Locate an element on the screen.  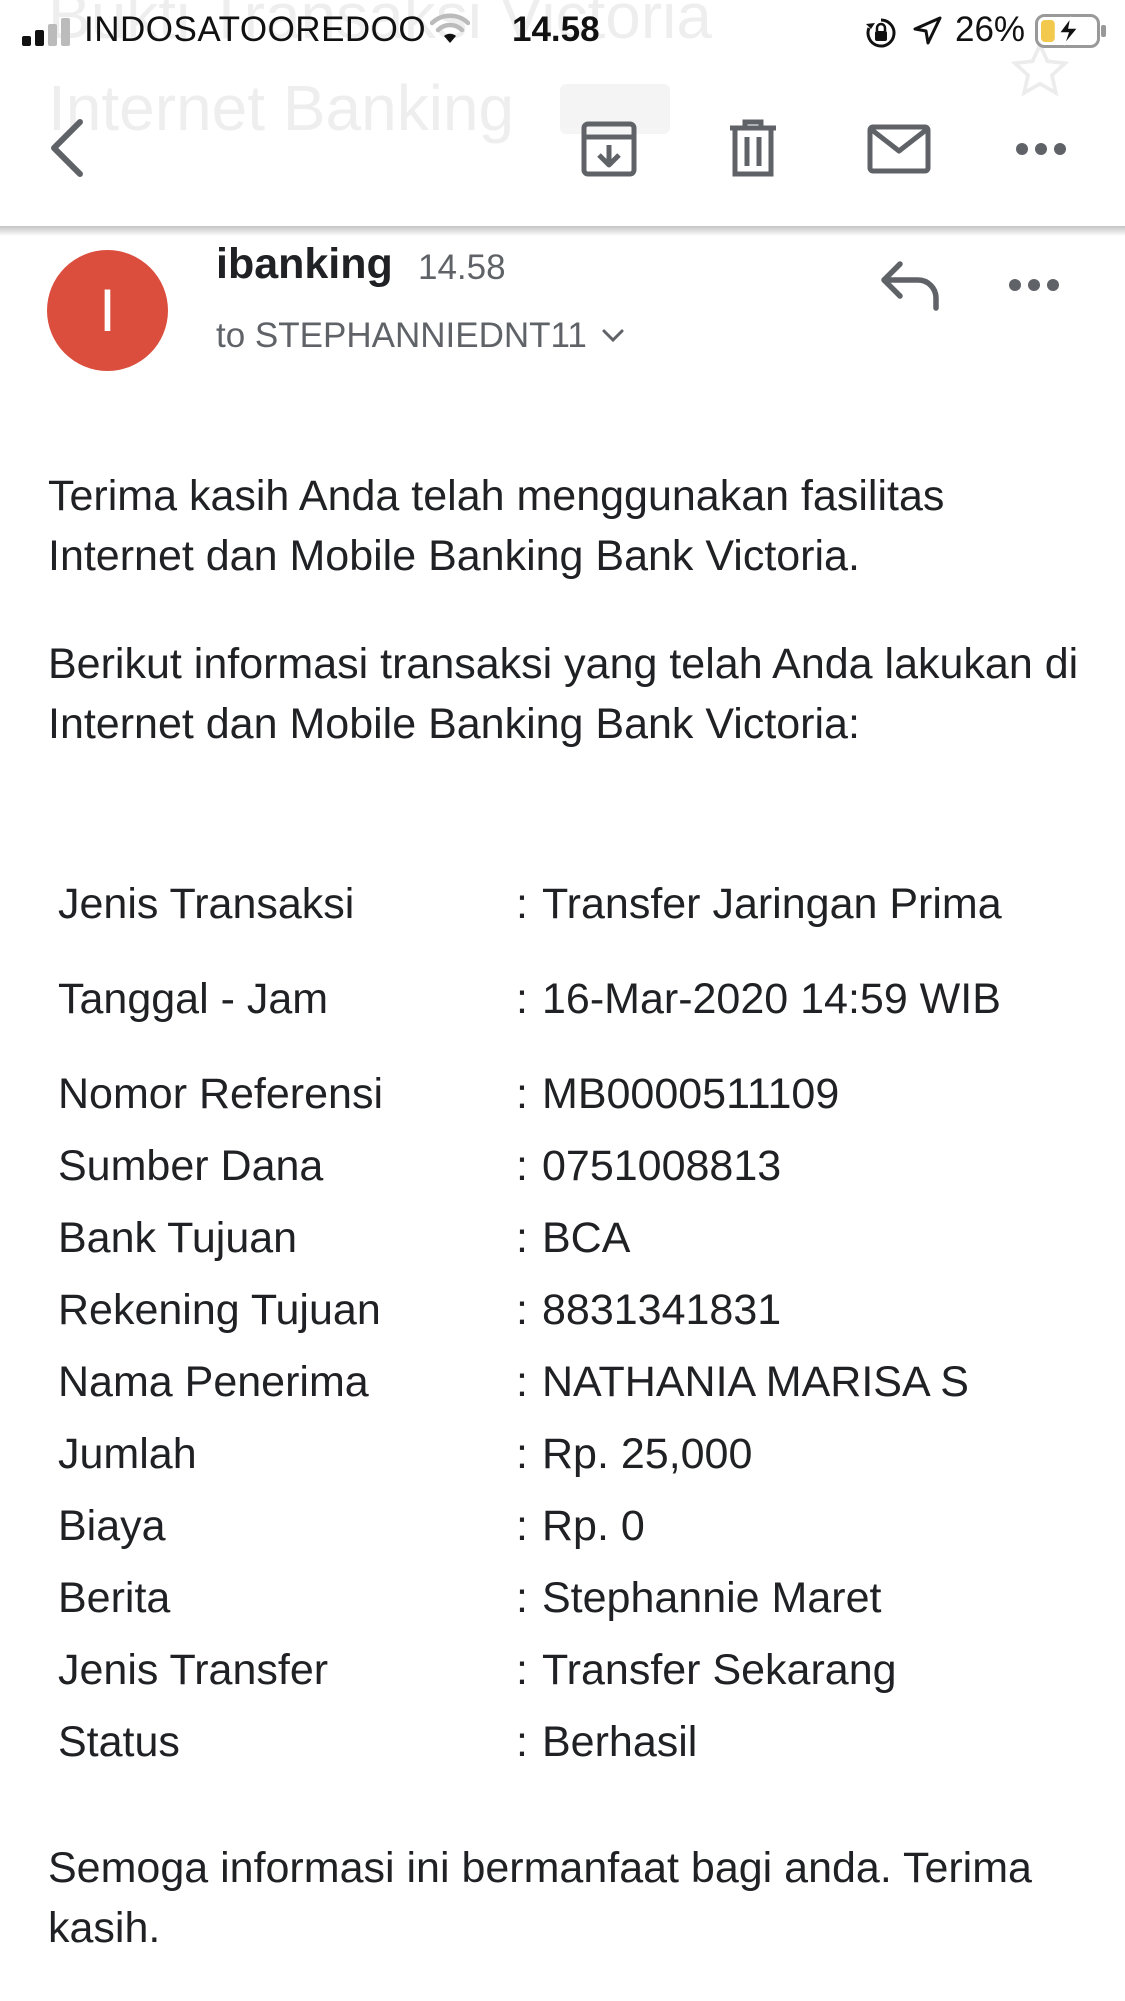
transaction-label: Nama Penerima is located at coordinates (213, 1382).